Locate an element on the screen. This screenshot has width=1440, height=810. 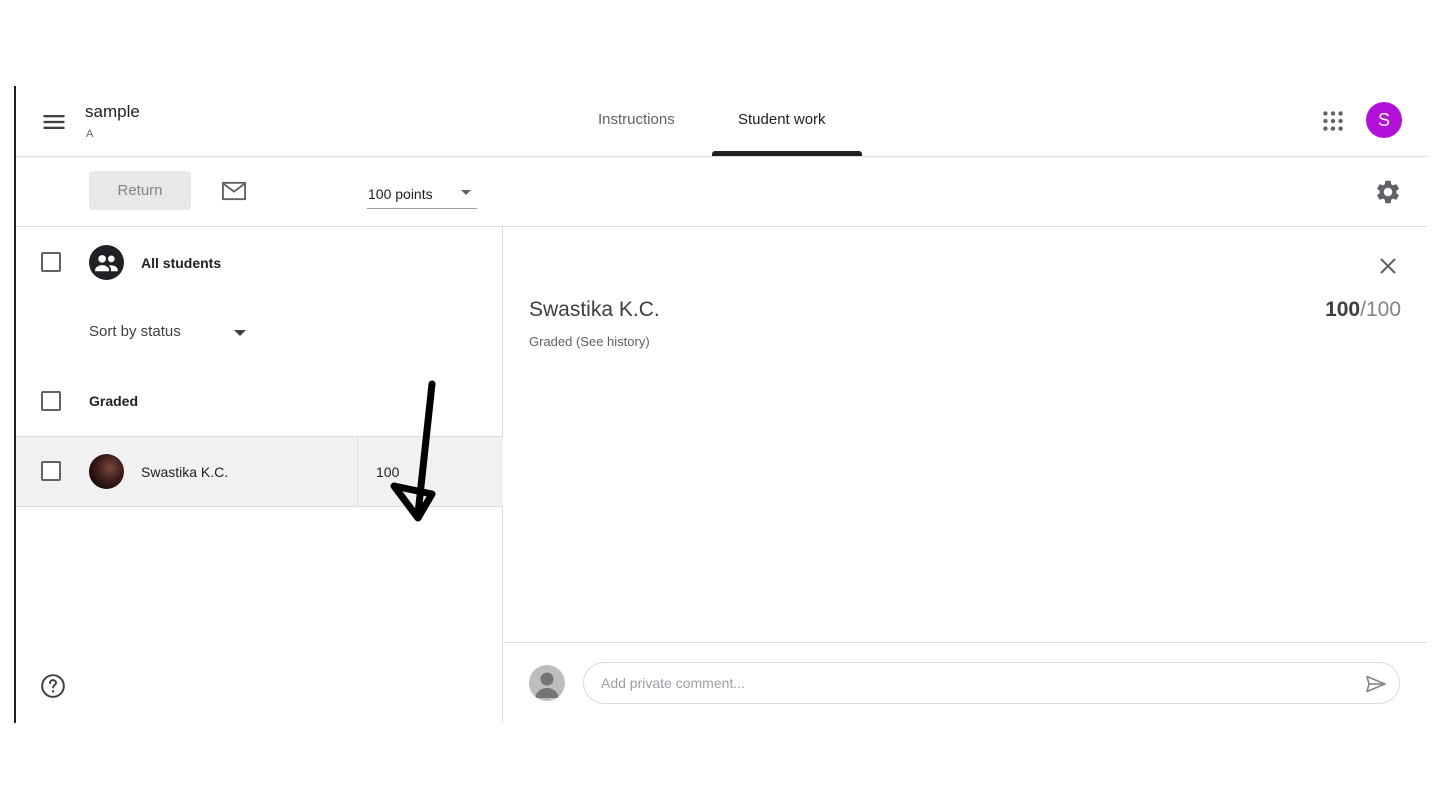
divider is located at coordinates (357, 471).